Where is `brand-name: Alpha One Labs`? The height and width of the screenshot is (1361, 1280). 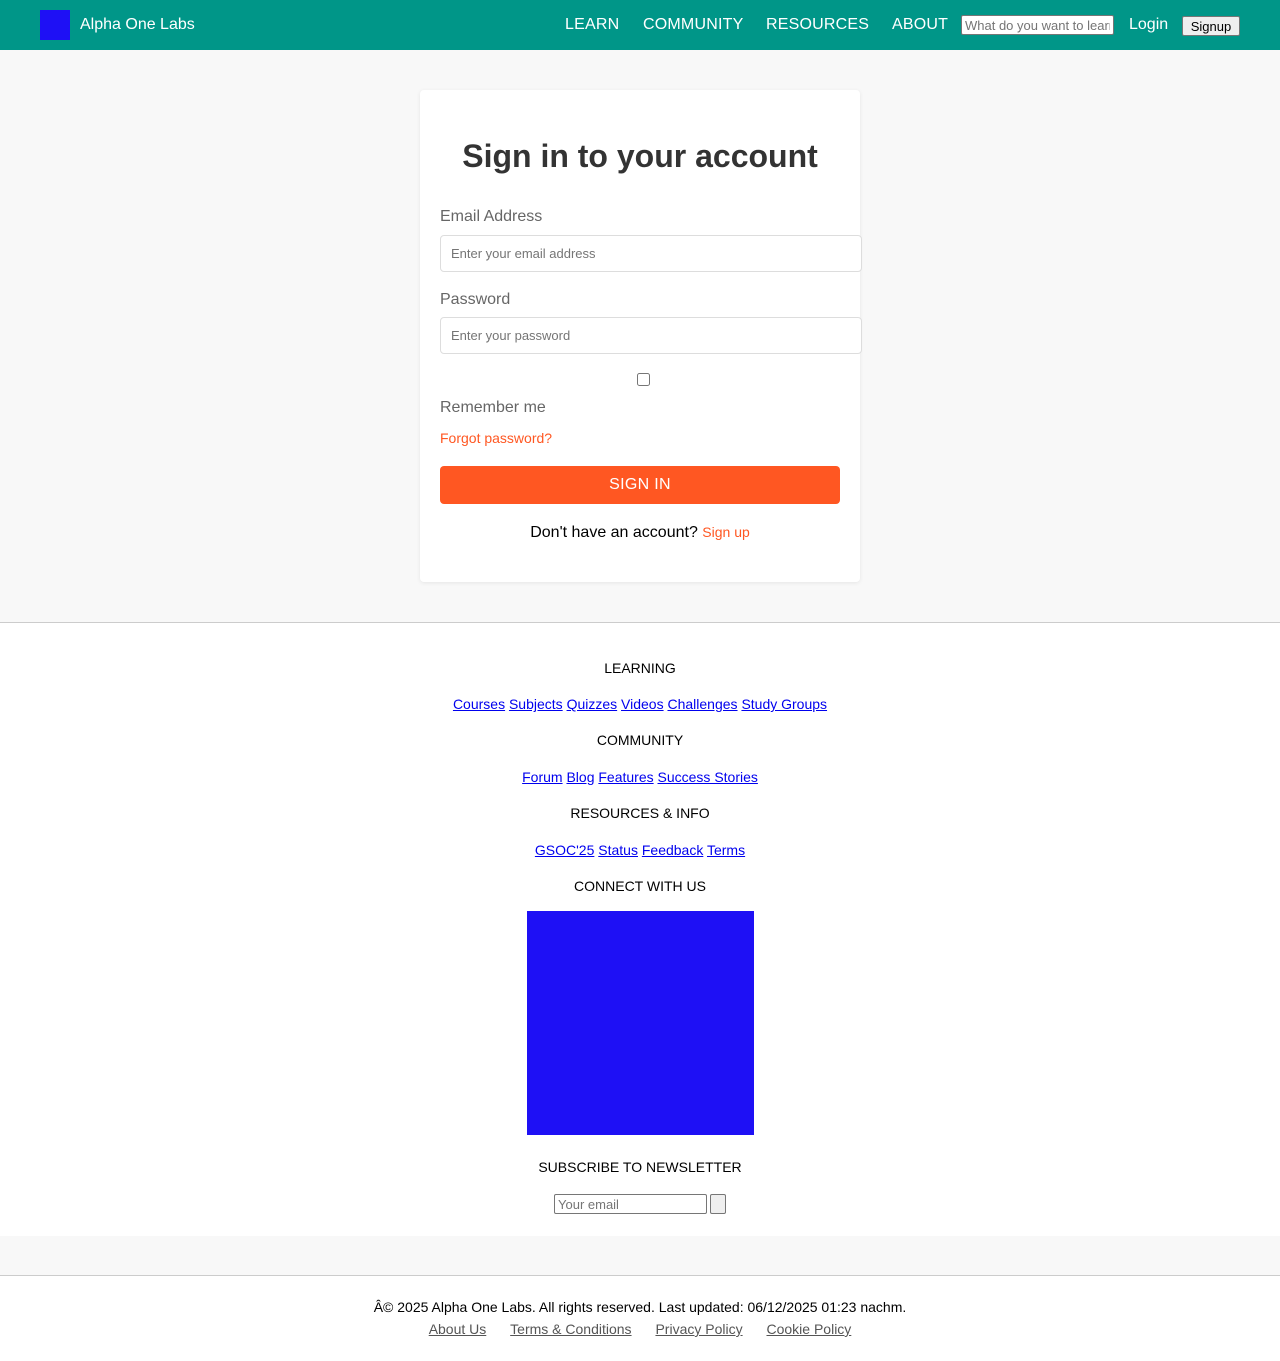 brand-name: Alpha One Labs is located at coordinates (137, 25).